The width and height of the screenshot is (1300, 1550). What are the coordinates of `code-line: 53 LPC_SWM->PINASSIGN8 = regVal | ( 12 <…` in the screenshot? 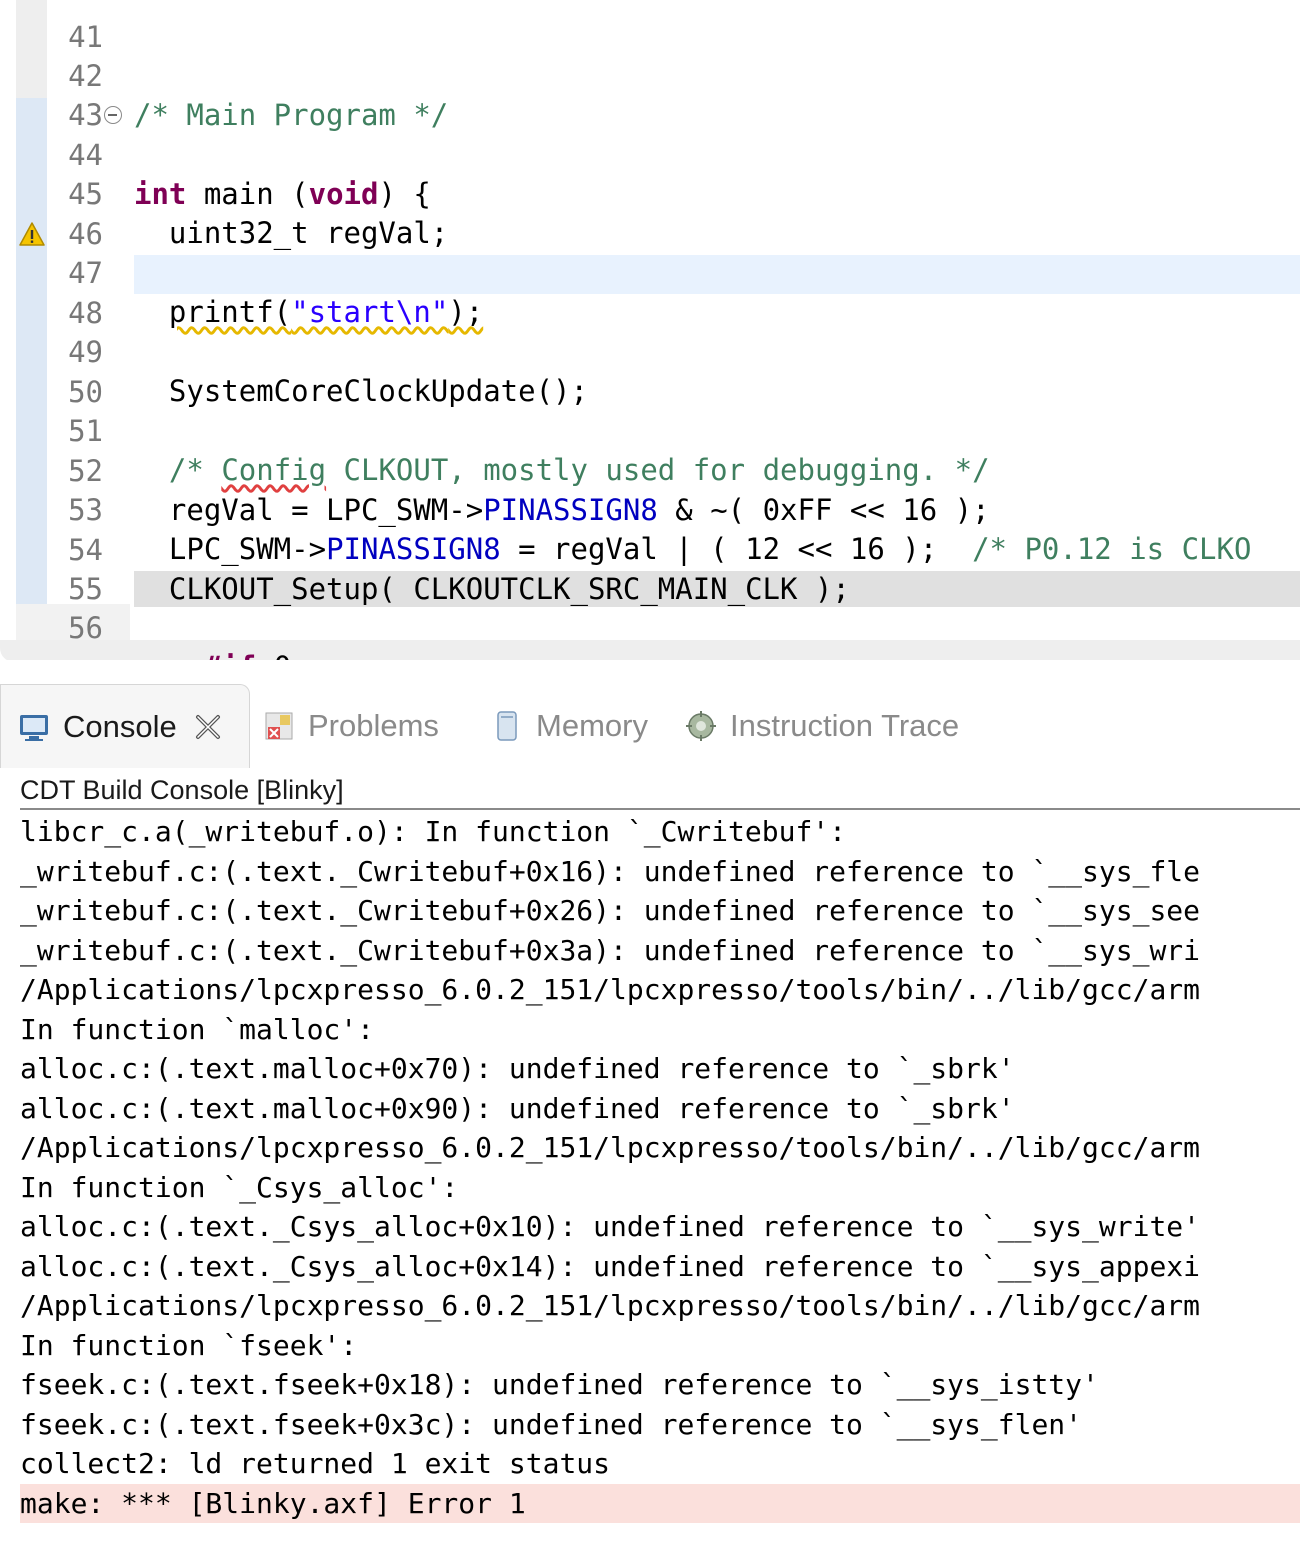 It's located at (650, 509).